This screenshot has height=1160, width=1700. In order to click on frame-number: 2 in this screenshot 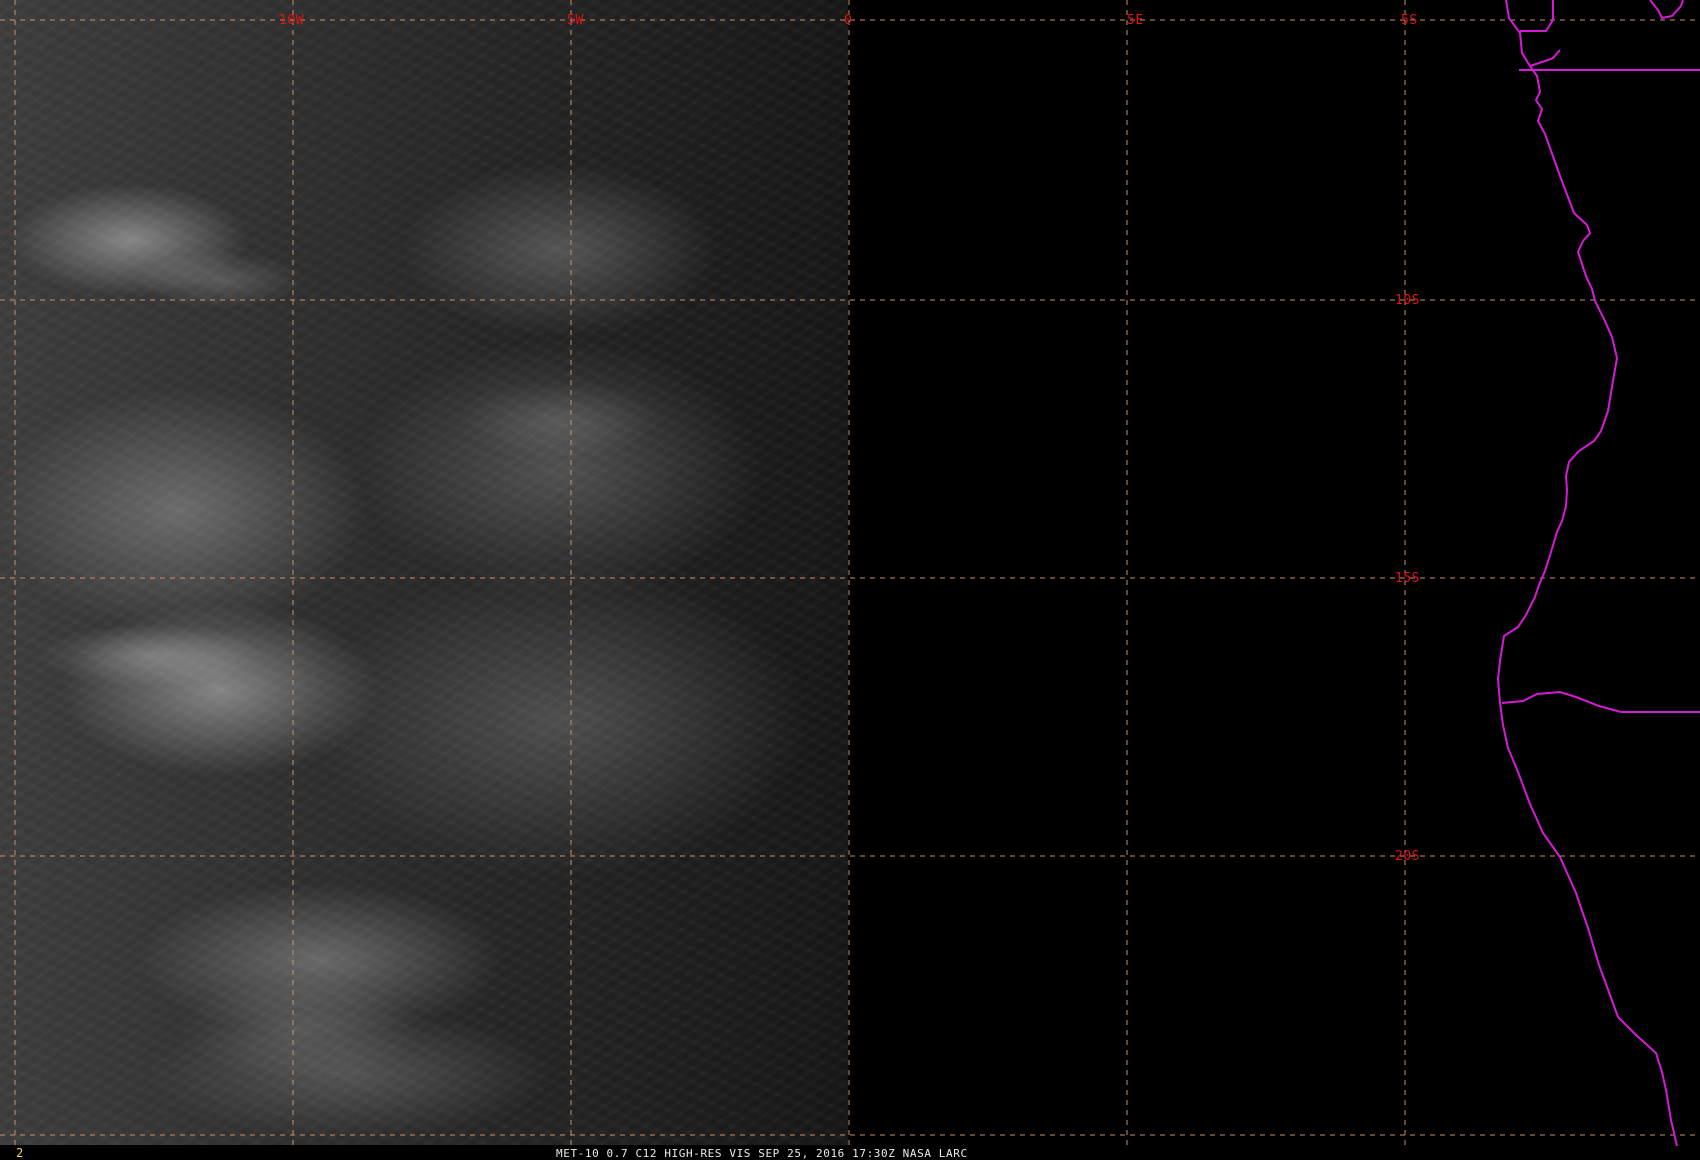, I will do `click(19, 1153)`.